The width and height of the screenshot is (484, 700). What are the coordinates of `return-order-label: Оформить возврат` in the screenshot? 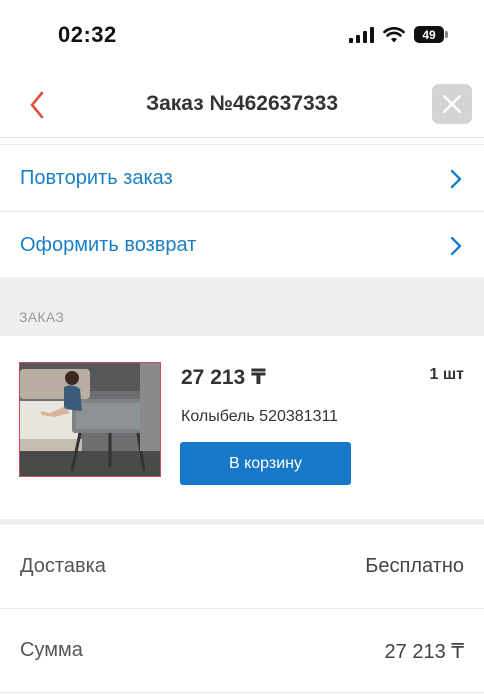 It's located at (108, 245).